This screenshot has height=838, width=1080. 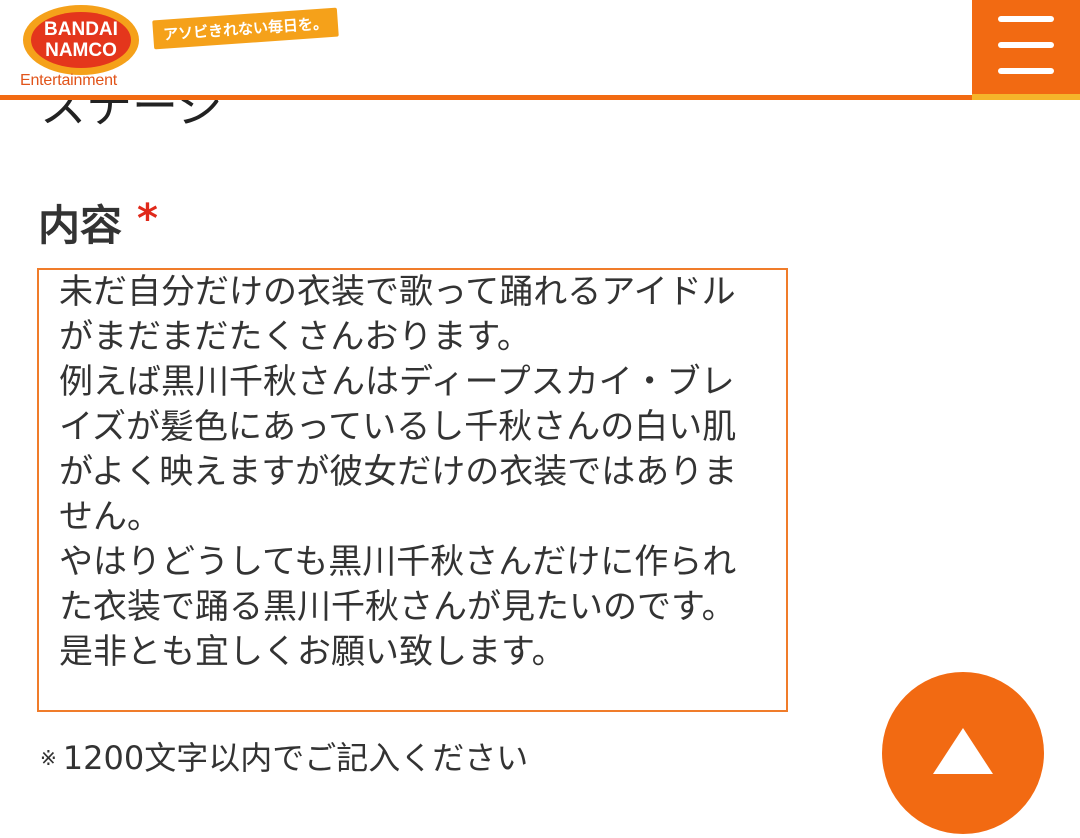 I want to click on tagline-badge: アソビきれない毎日を。, so click(x=245, y=28).